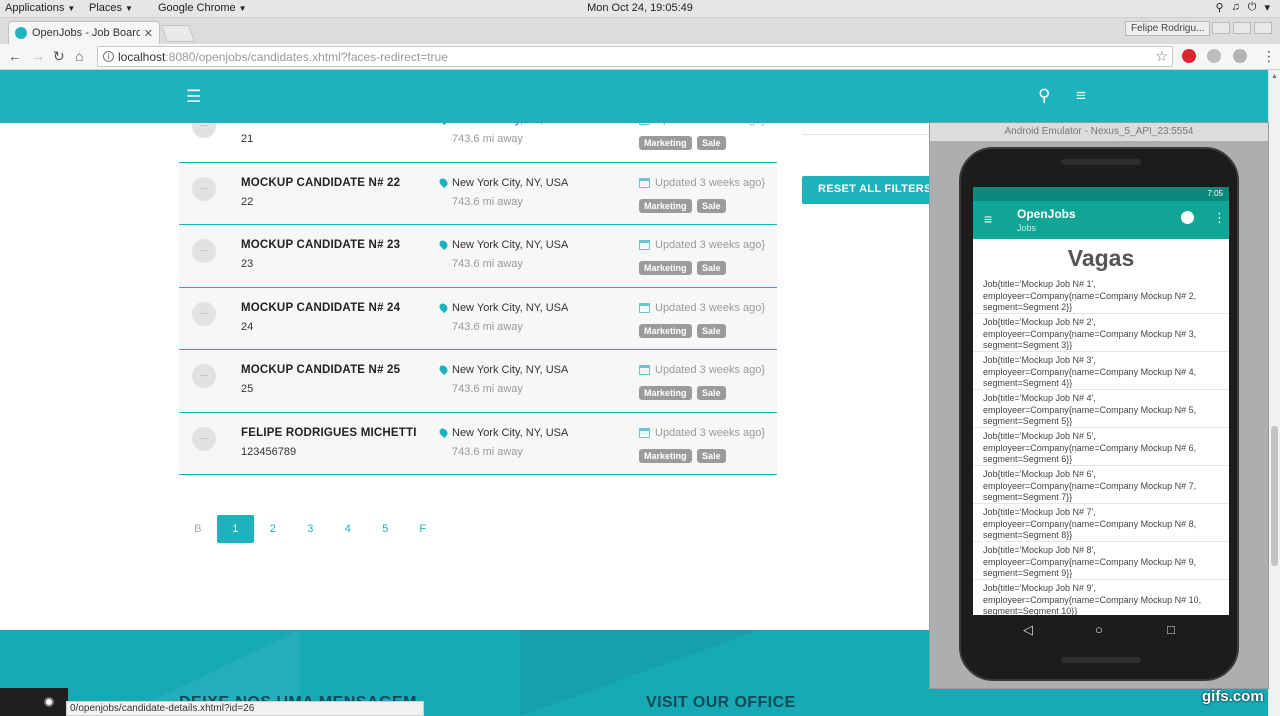 Image resolution: width=1280 pixels, height=716 pixels. I want to click on vagas-heading: Vagas, so click(1101, 258).